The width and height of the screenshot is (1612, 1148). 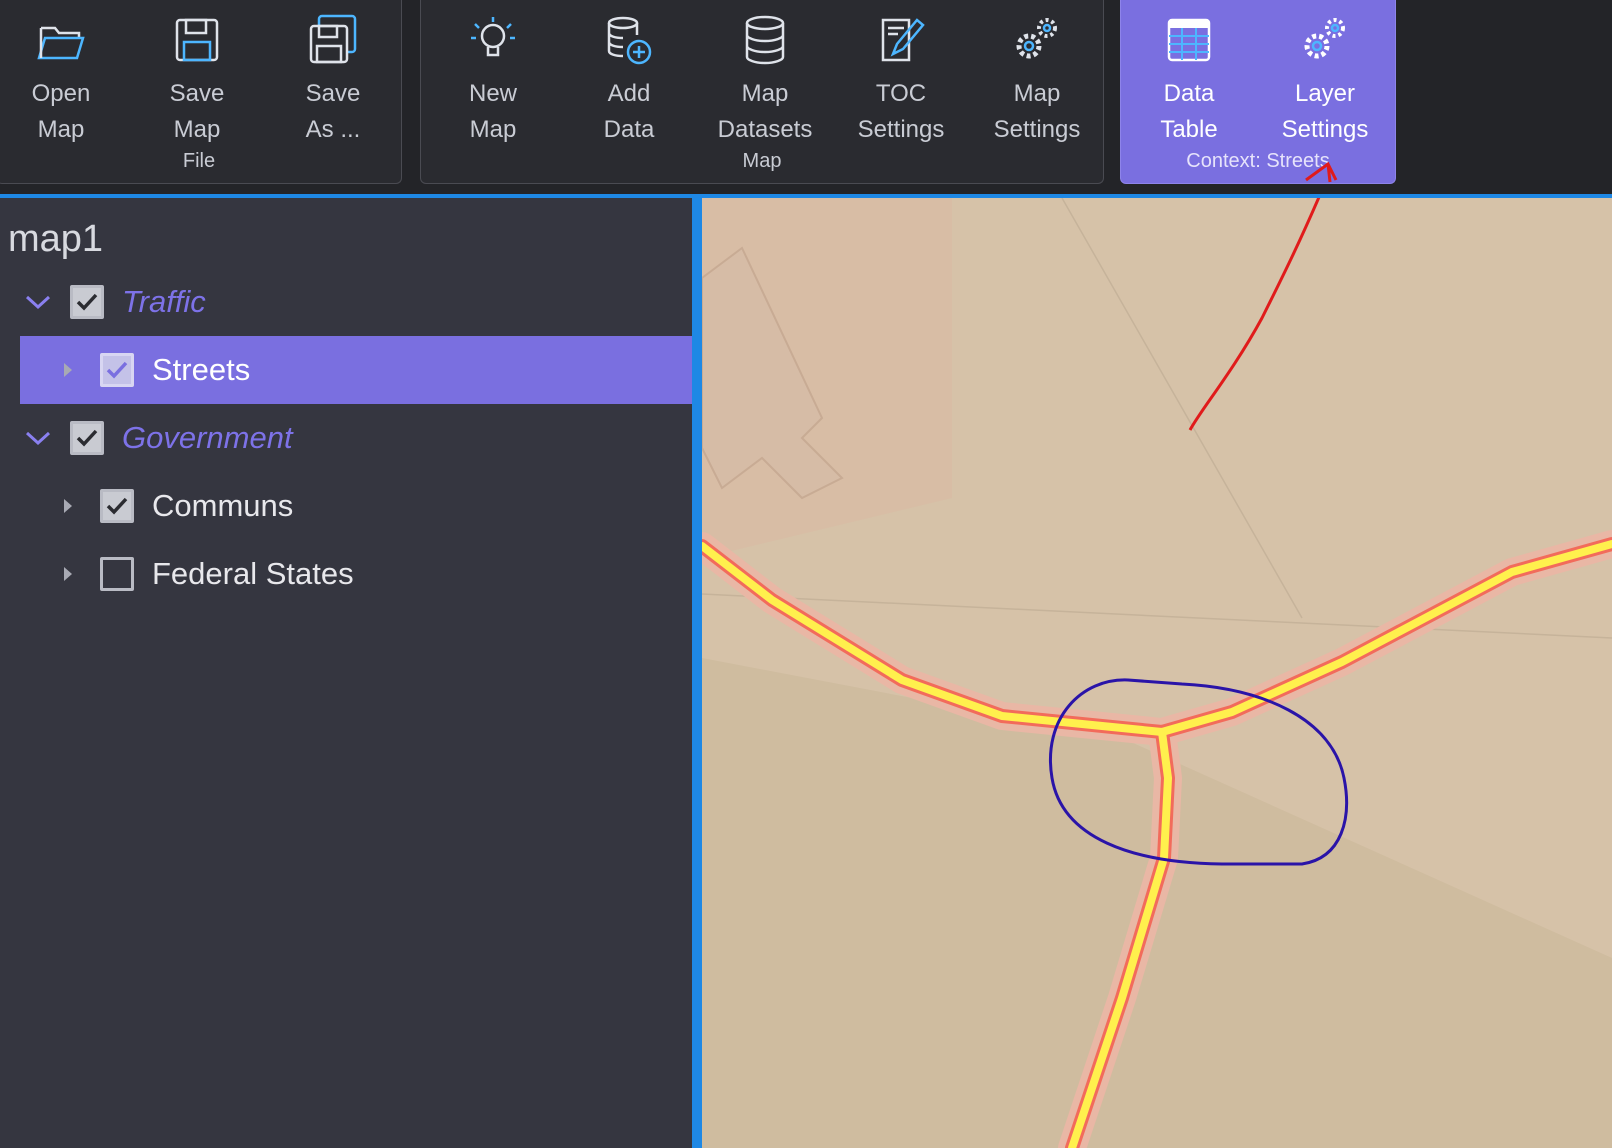 What do you see at coordinates (1189, 129) in the screenshot?
I see `data-table-label-2: Table` at bounding box center [1189, 129].